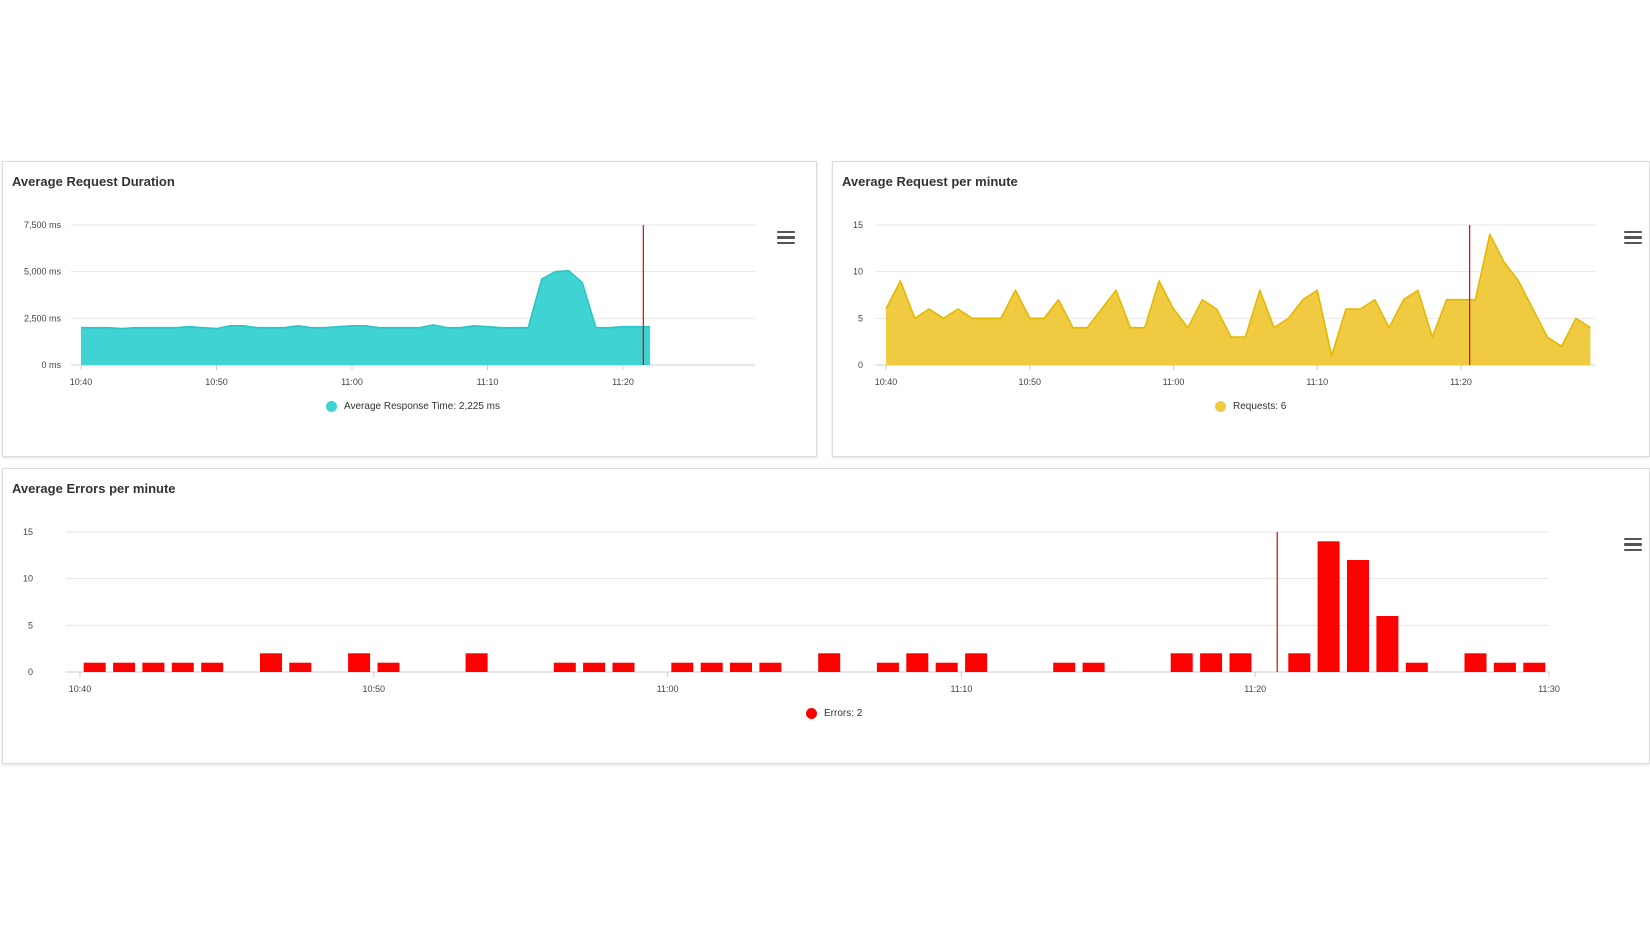 The height and width of the screenshot is (930, 1650). What do you see at coordinates (1260, 406) in the screenshot?
I see `legend-label: Requests: 6` at bounding box center [1260, 406].